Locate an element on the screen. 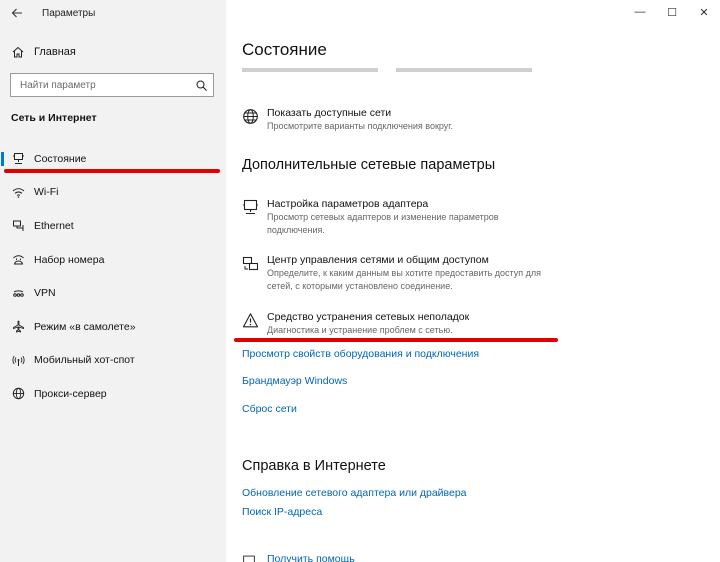 This screenshot has width=720, height=562. minimize-button: — is located at coordinates (640, 12).